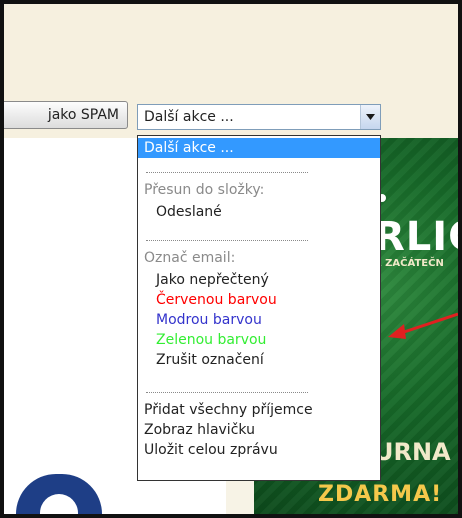 This screenshot has height=518, width=462. What do you see at coordinates (209, 320) in the screenshot?
I see `dropdown-option-mark-blue: Modrou barvou` at bounding box center [209, 320].